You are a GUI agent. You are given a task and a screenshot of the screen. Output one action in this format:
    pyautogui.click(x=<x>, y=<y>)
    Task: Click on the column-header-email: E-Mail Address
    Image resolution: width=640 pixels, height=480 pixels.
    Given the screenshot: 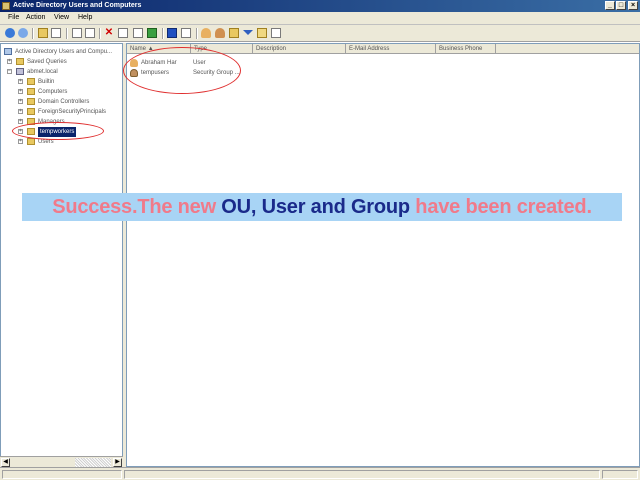 What is the action you would take?
    pyautogui.click(x=391, y=49)
    